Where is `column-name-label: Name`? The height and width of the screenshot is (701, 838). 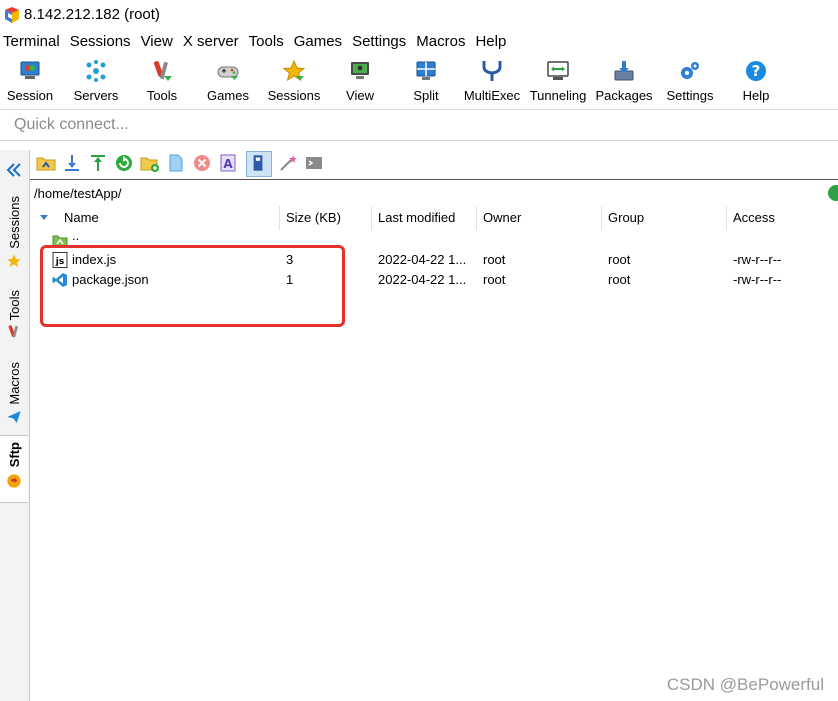 column-name-label: Name is located at coordinates (81, 217).